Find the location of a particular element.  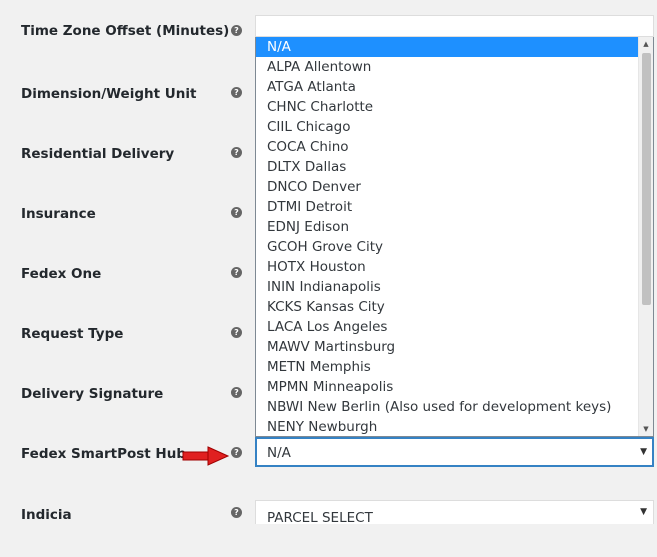

label-dimension-weight-unit: Dimension/Weight Unit is located at coordinates (109, 94).